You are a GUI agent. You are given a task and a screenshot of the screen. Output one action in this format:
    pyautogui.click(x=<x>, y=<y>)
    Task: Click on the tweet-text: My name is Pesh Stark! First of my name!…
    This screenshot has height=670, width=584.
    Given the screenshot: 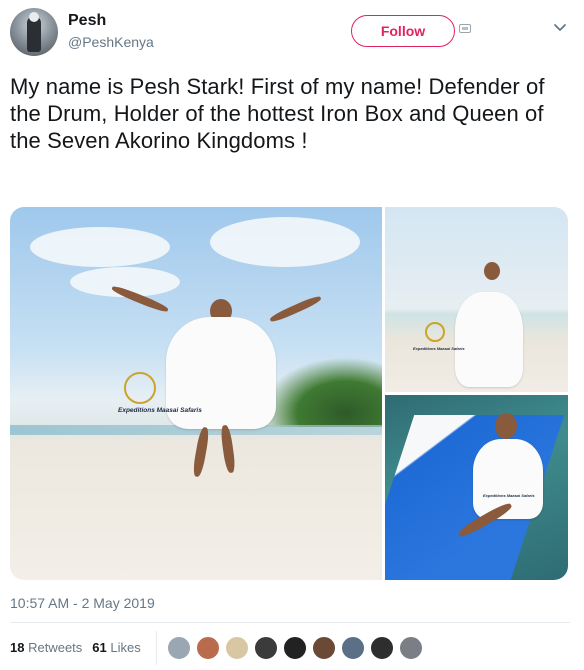 What is the action you would take?
    pyautogui.click(x=277, y=113)
    